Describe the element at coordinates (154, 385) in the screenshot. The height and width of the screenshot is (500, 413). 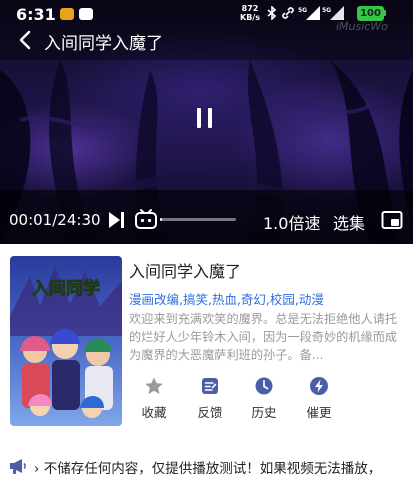
I see `star-icon` at that location.